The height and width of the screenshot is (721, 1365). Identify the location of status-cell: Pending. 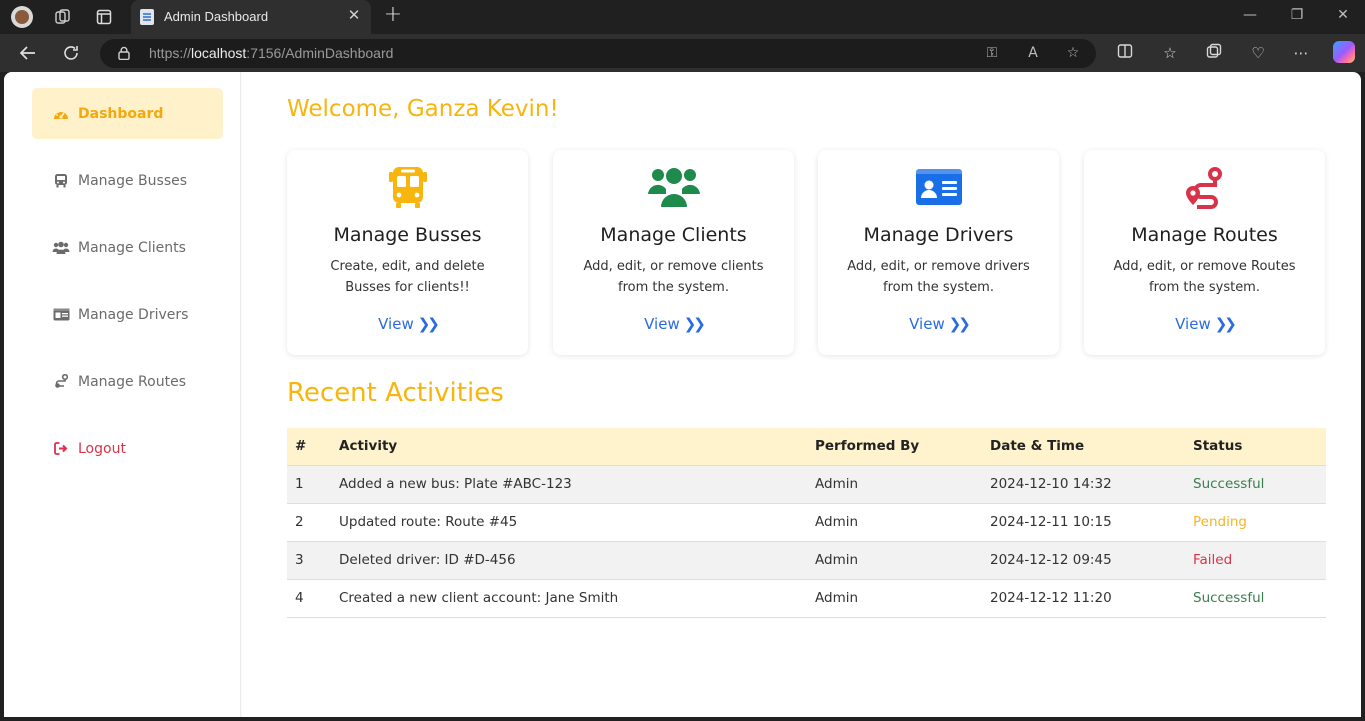
(1259, 522).